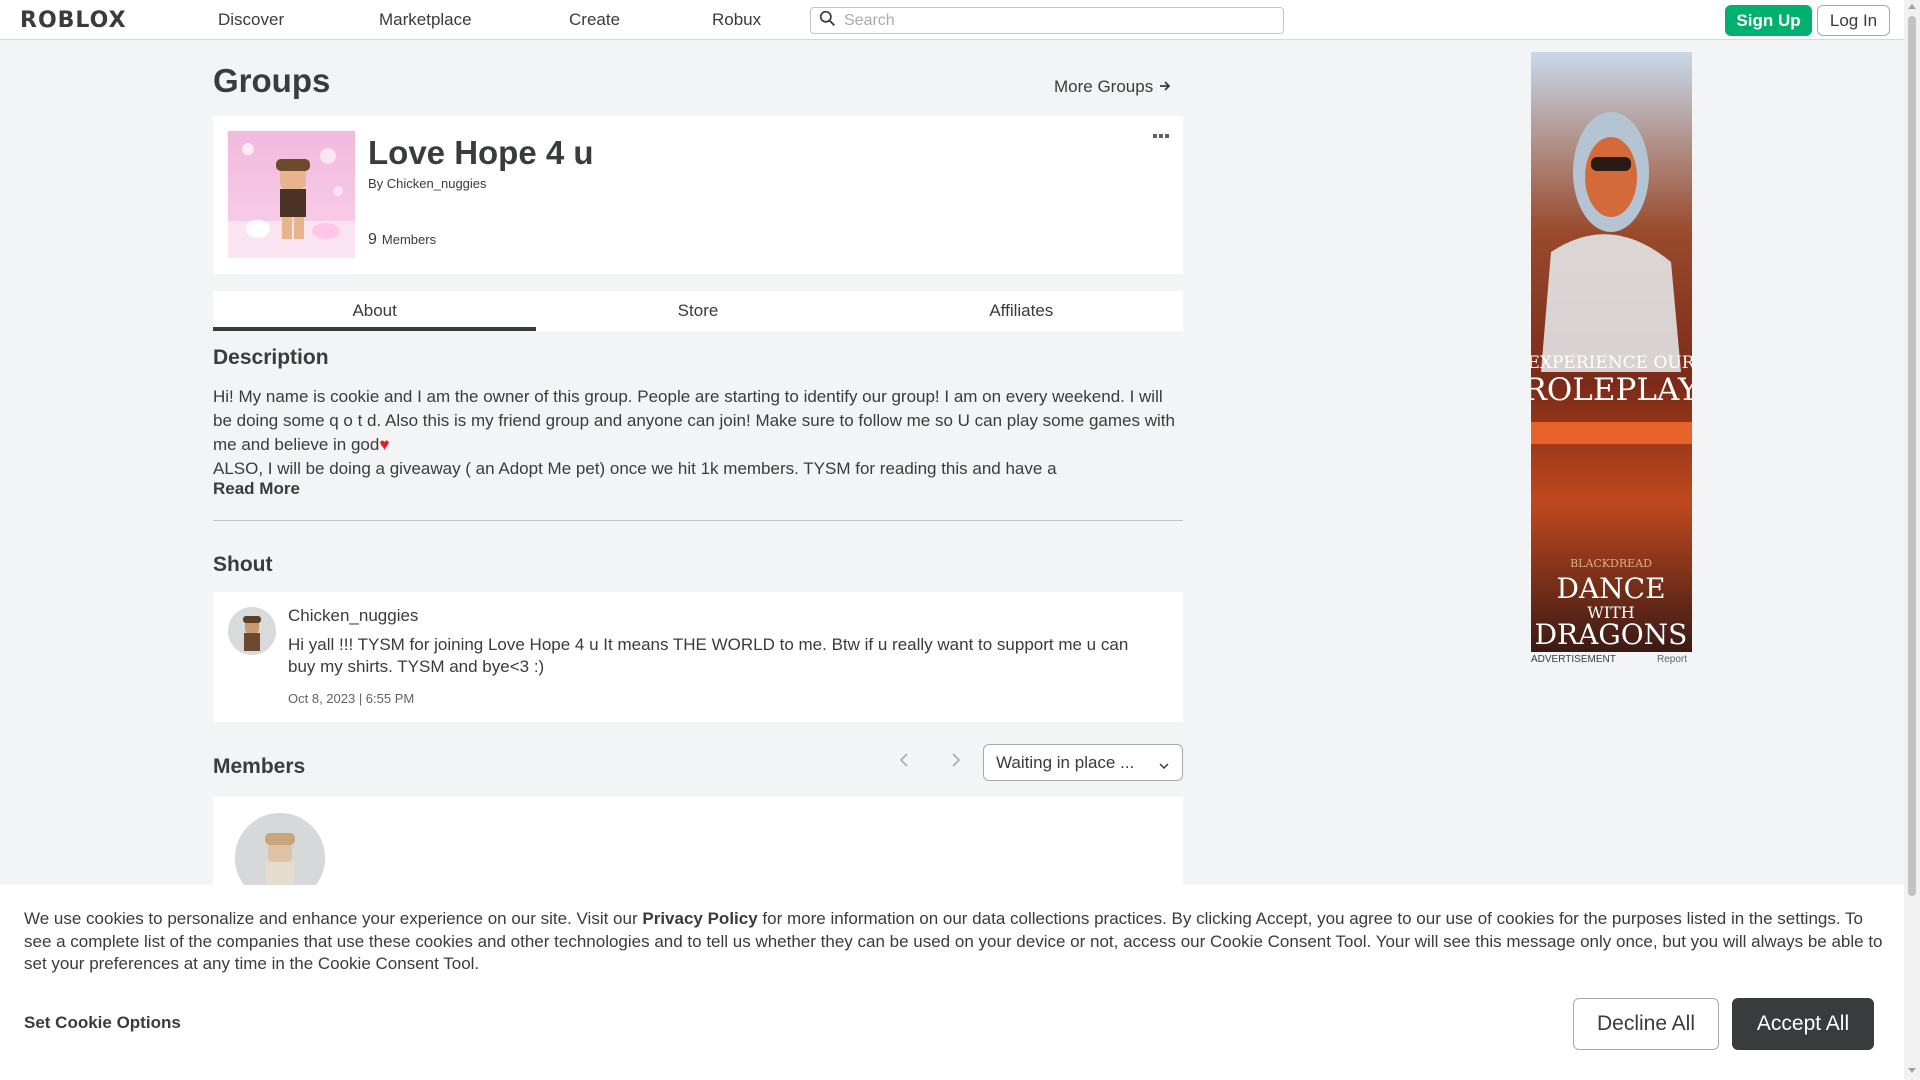  What do you see at coordinates (481, 152) in the screenshot?
I see `group-name: Love Hope 4 u` at bounding box center [481, 152].